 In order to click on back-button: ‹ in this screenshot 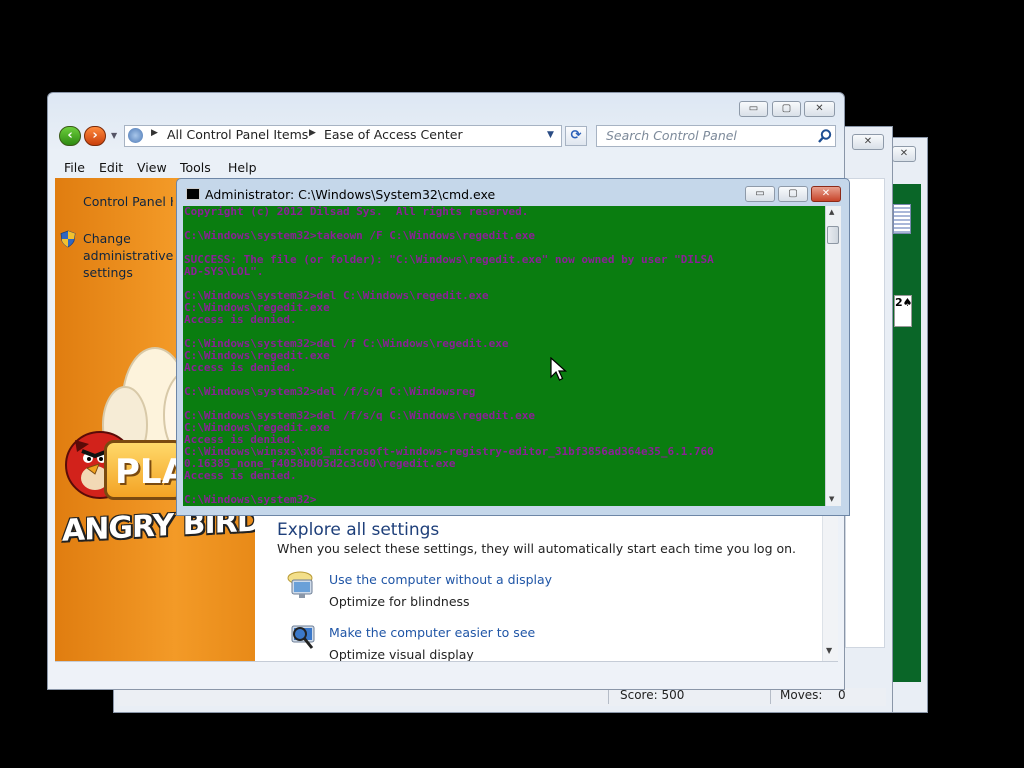, I will do `click(70, 136)`.